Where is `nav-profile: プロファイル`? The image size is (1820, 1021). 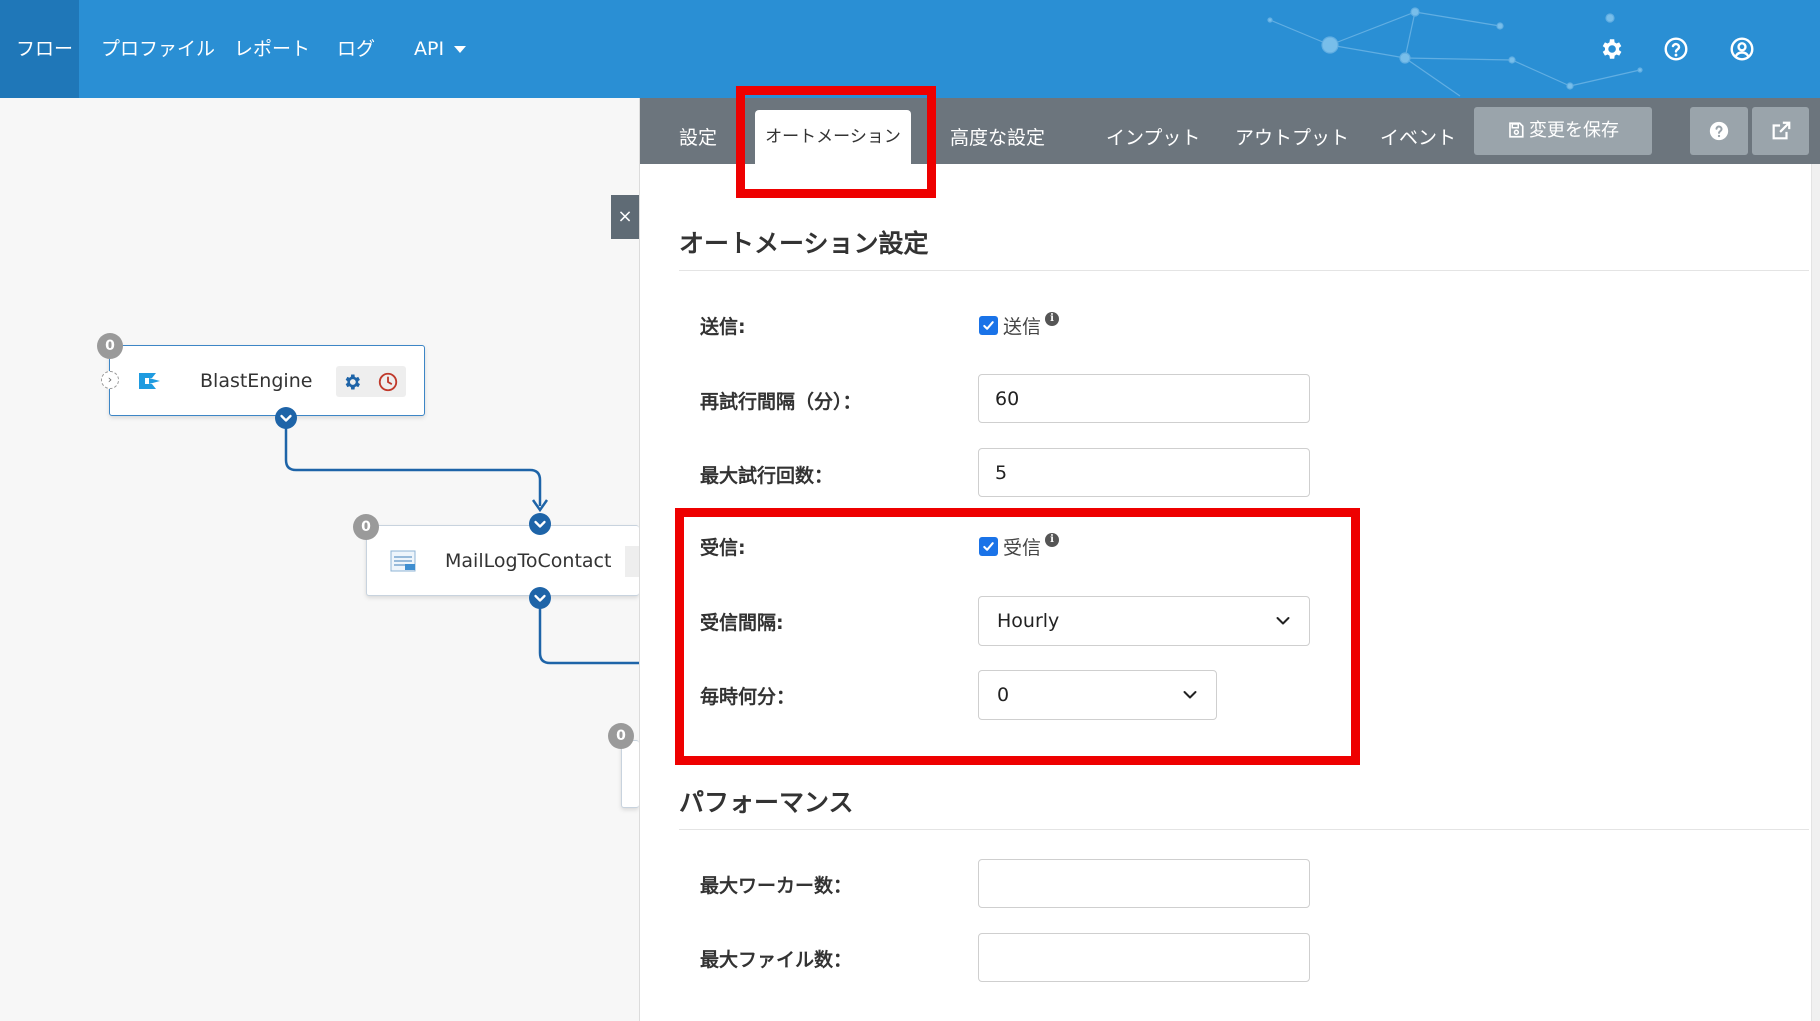 nav-profile: プロファイル is located at coordinates (158, 49).